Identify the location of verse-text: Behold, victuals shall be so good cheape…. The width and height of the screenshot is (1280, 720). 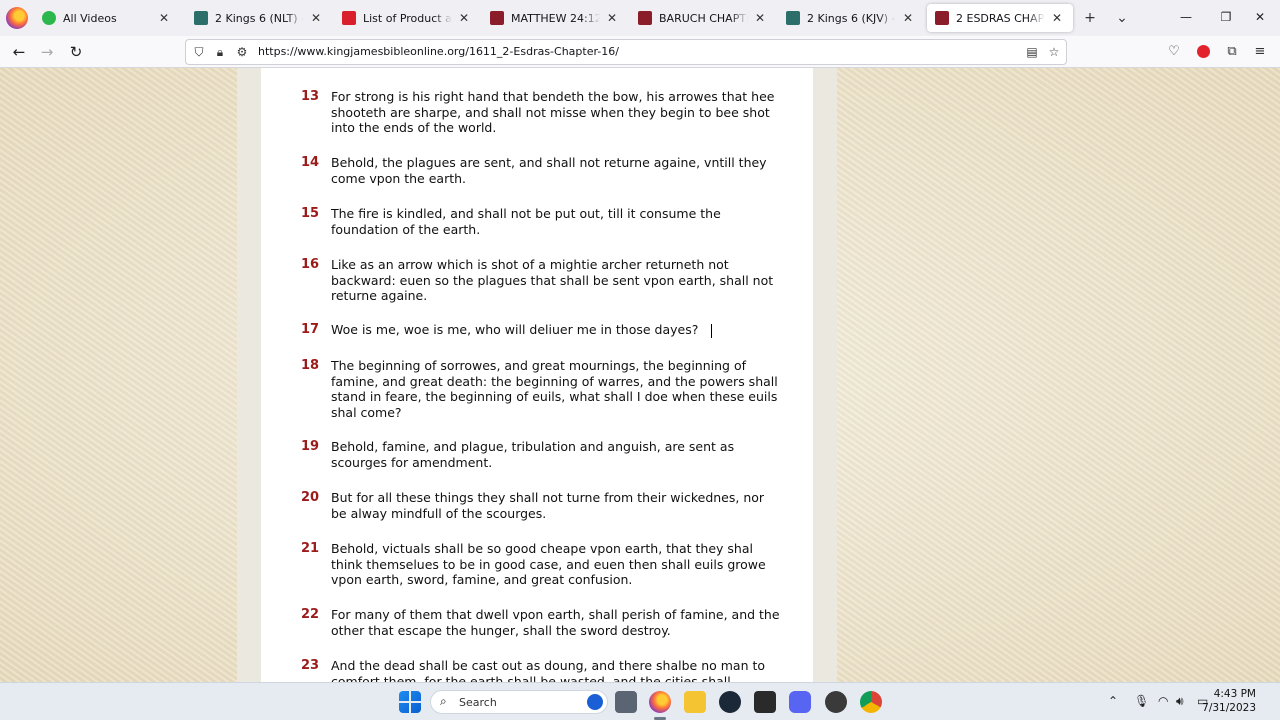
(548, 564).